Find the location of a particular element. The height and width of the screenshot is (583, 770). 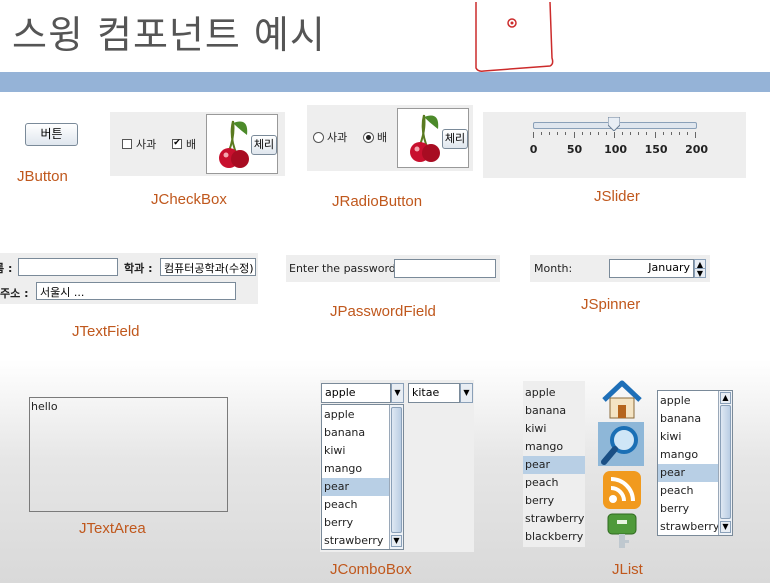

caption-jpasswordfield: JPasswordField is located at coordinates (383, 311).